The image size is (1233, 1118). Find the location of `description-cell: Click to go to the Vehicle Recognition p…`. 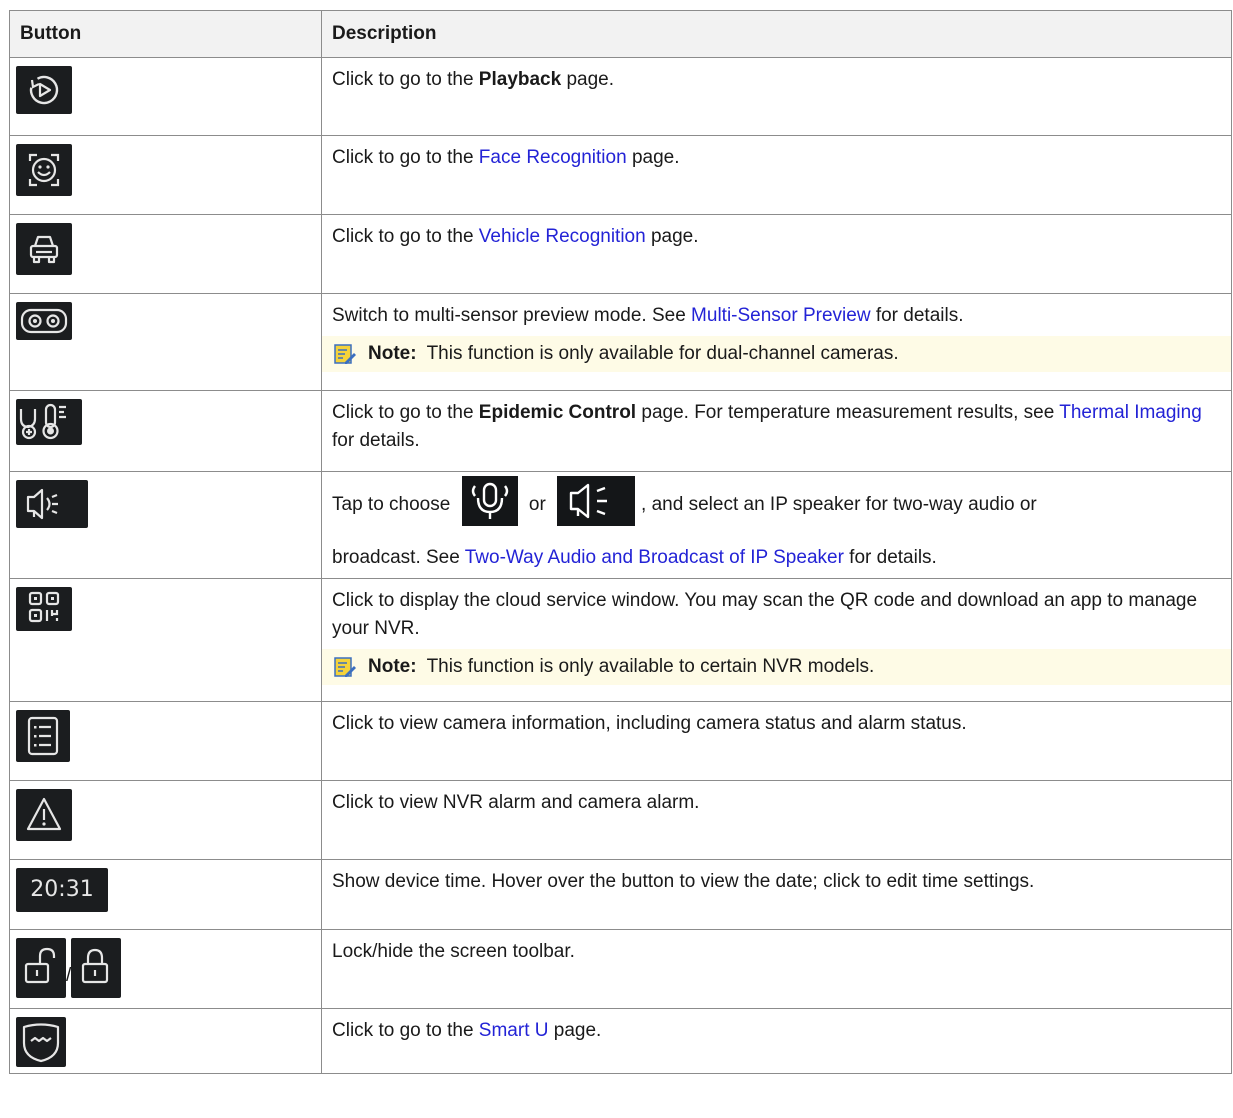

description-cell: Click to go to the Vehicle Recognition p… is located at coordinates (776, 254).